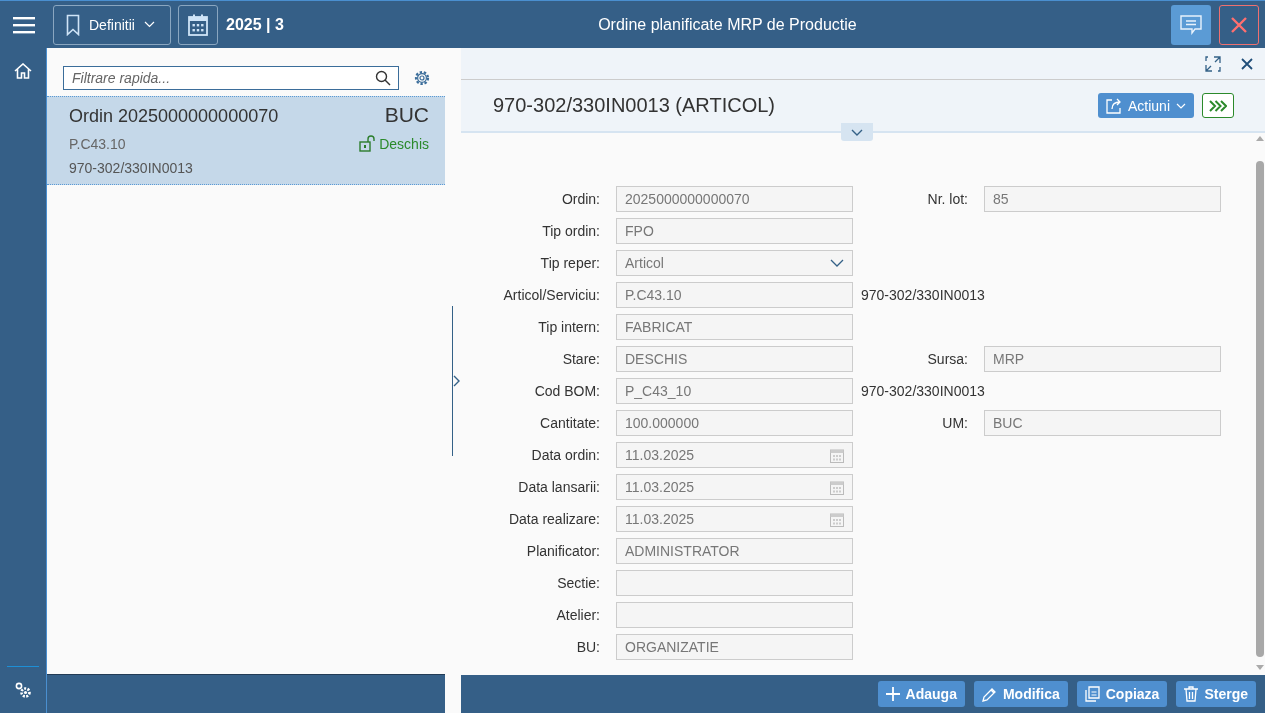 The width and height of the screenshot is (1265, 713). I want to click on field-label: BU:, so click(587, 647).